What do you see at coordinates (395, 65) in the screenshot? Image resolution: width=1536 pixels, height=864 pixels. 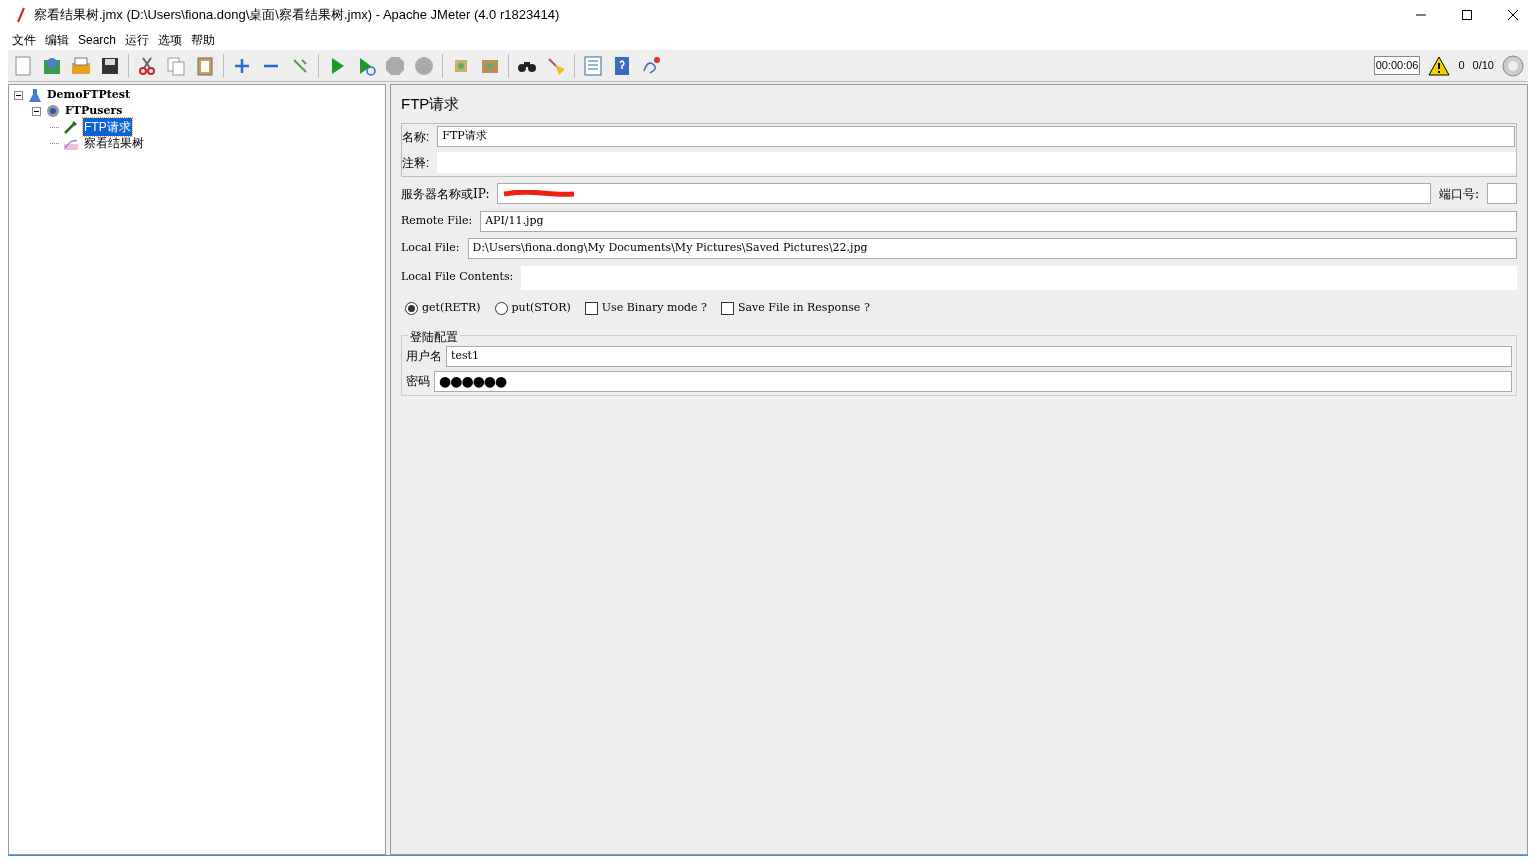 I see `stop-icon` at bounding box center [395, 65].